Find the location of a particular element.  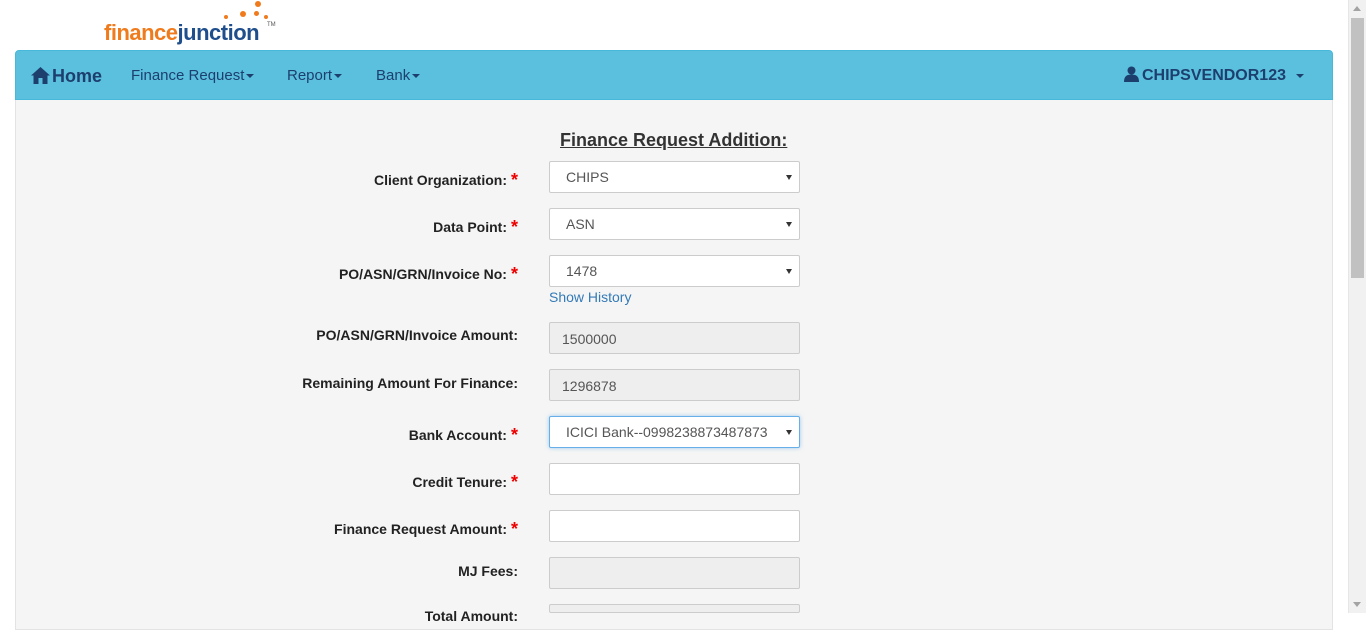

logo-part-finance: finance is located at coordinates (141, 32).